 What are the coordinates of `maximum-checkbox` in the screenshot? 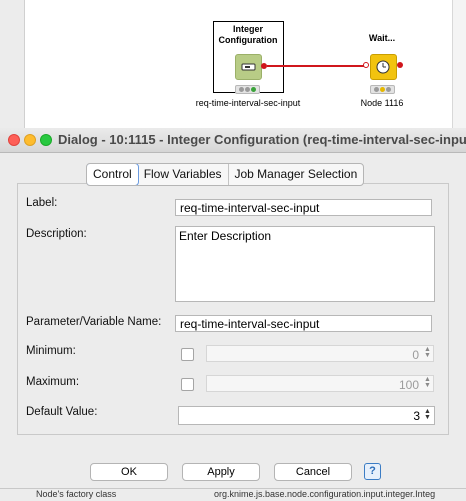 It's located at (187, 384).